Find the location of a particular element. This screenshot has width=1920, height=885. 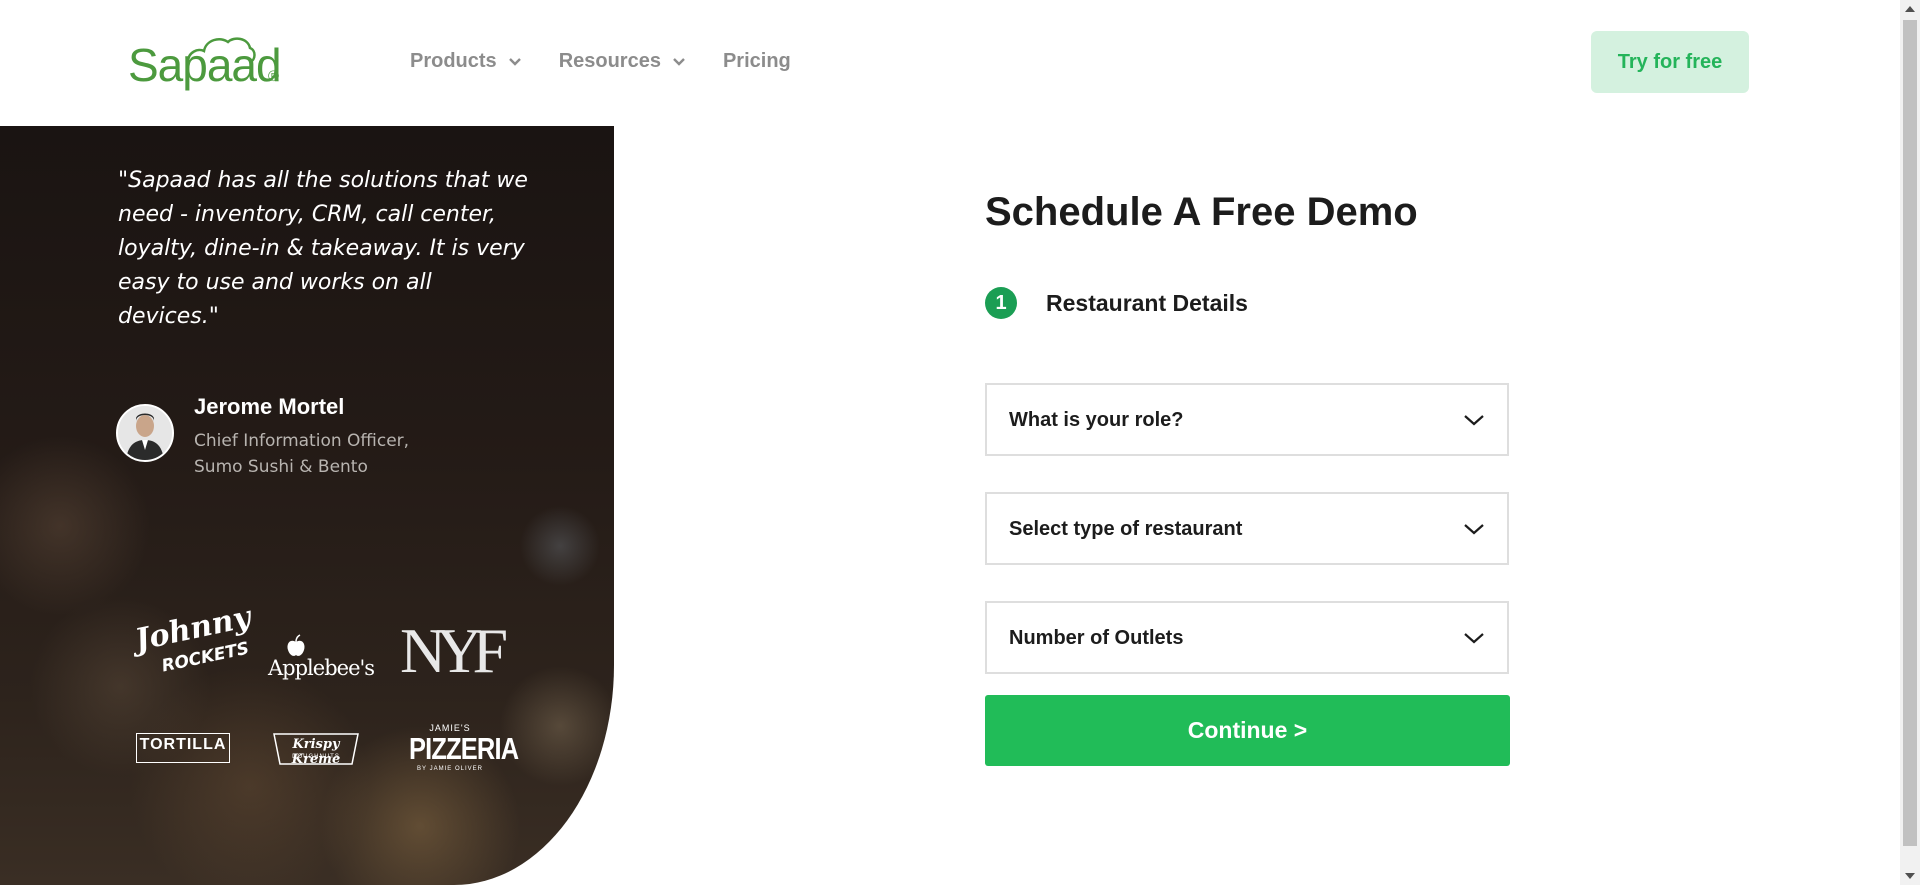

brand-johnny-rockets: Johnny ROCKETS is located at coordinates (193, 647).